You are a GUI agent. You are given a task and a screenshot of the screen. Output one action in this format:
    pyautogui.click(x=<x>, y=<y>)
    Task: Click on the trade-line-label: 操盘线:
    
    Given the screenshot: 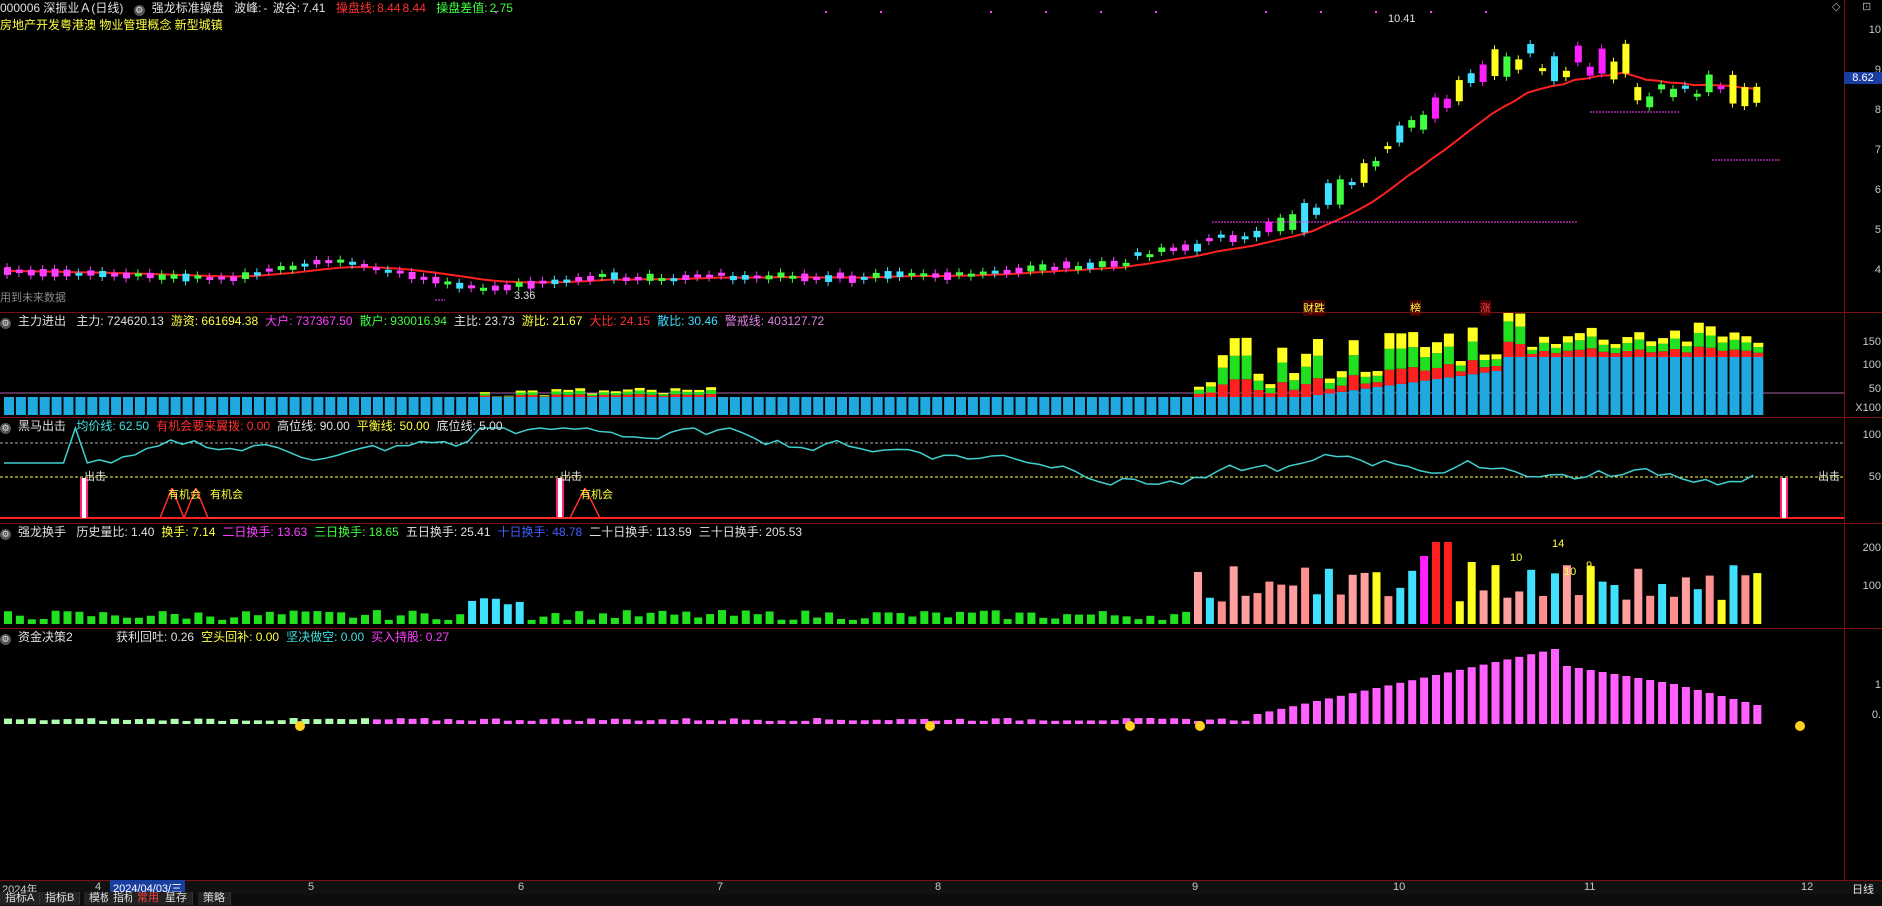 What is the action you would take?
    pyautogui.click(x=355, y=8)
    